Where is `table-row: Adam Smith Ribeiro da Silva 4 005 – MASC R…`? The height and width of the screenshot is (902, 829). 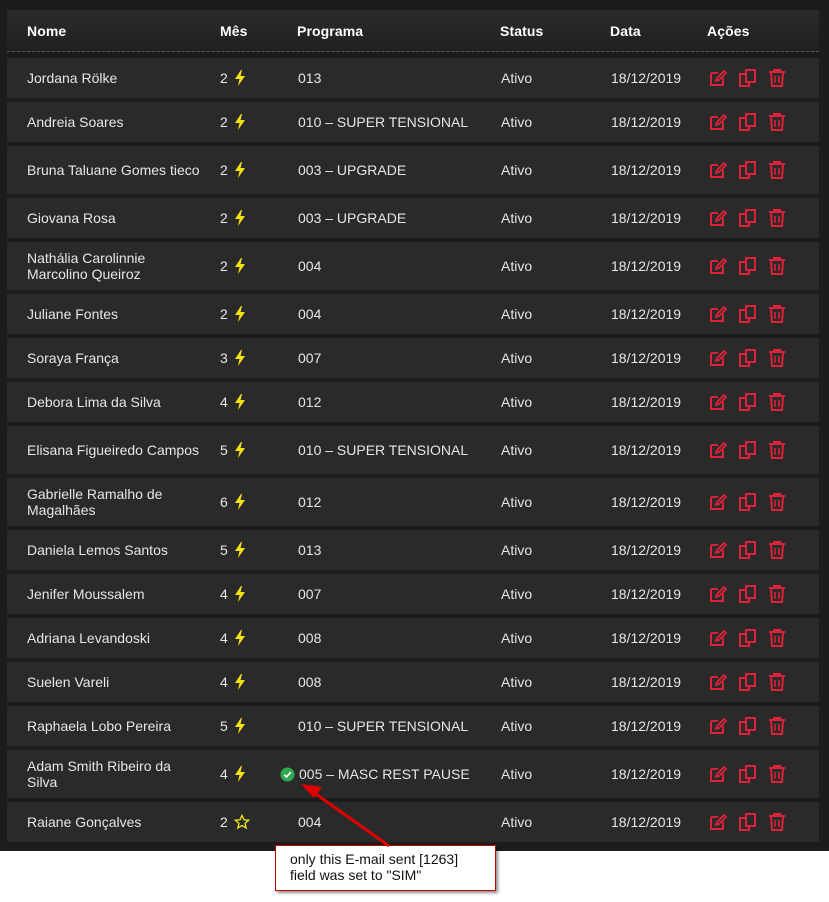 table-row: Adam Smith Ribeiro da Silva 4 005 – MASC R… is located at coordinates (413, 774).